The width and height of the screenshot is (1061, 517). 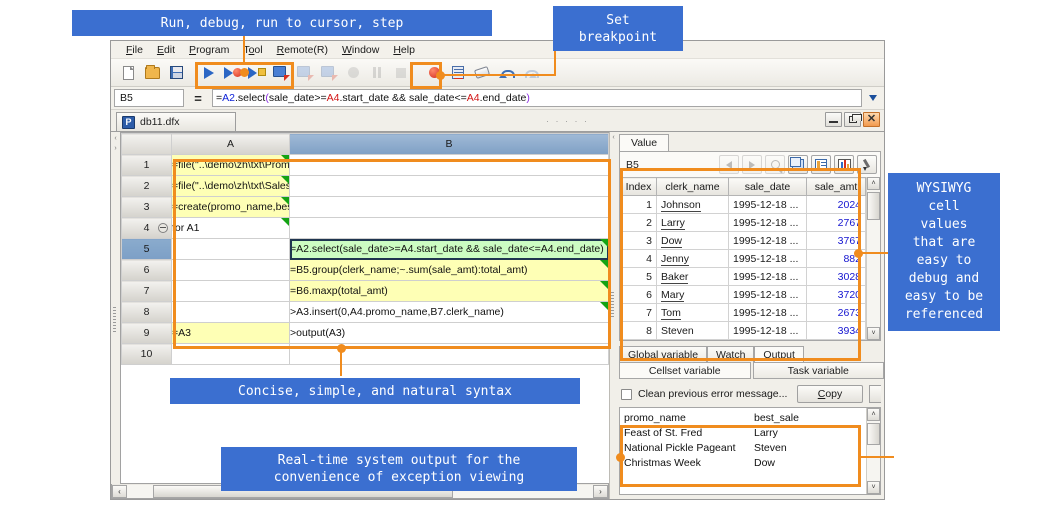 I want to click on value-scroll-track, so click(x=873, y=258).